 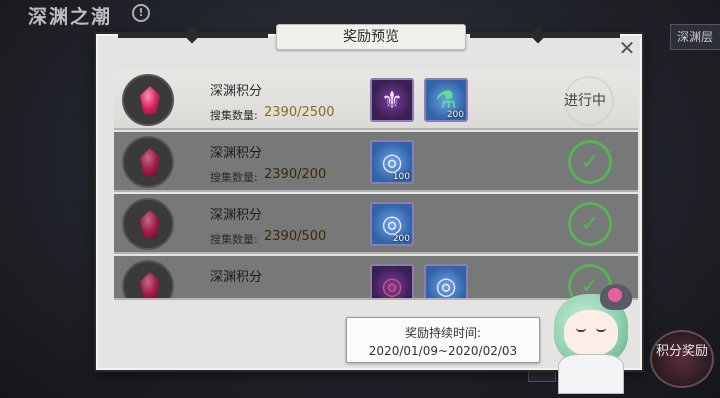 I want to click on status-text: 进行中, so click(x=585, y=101).